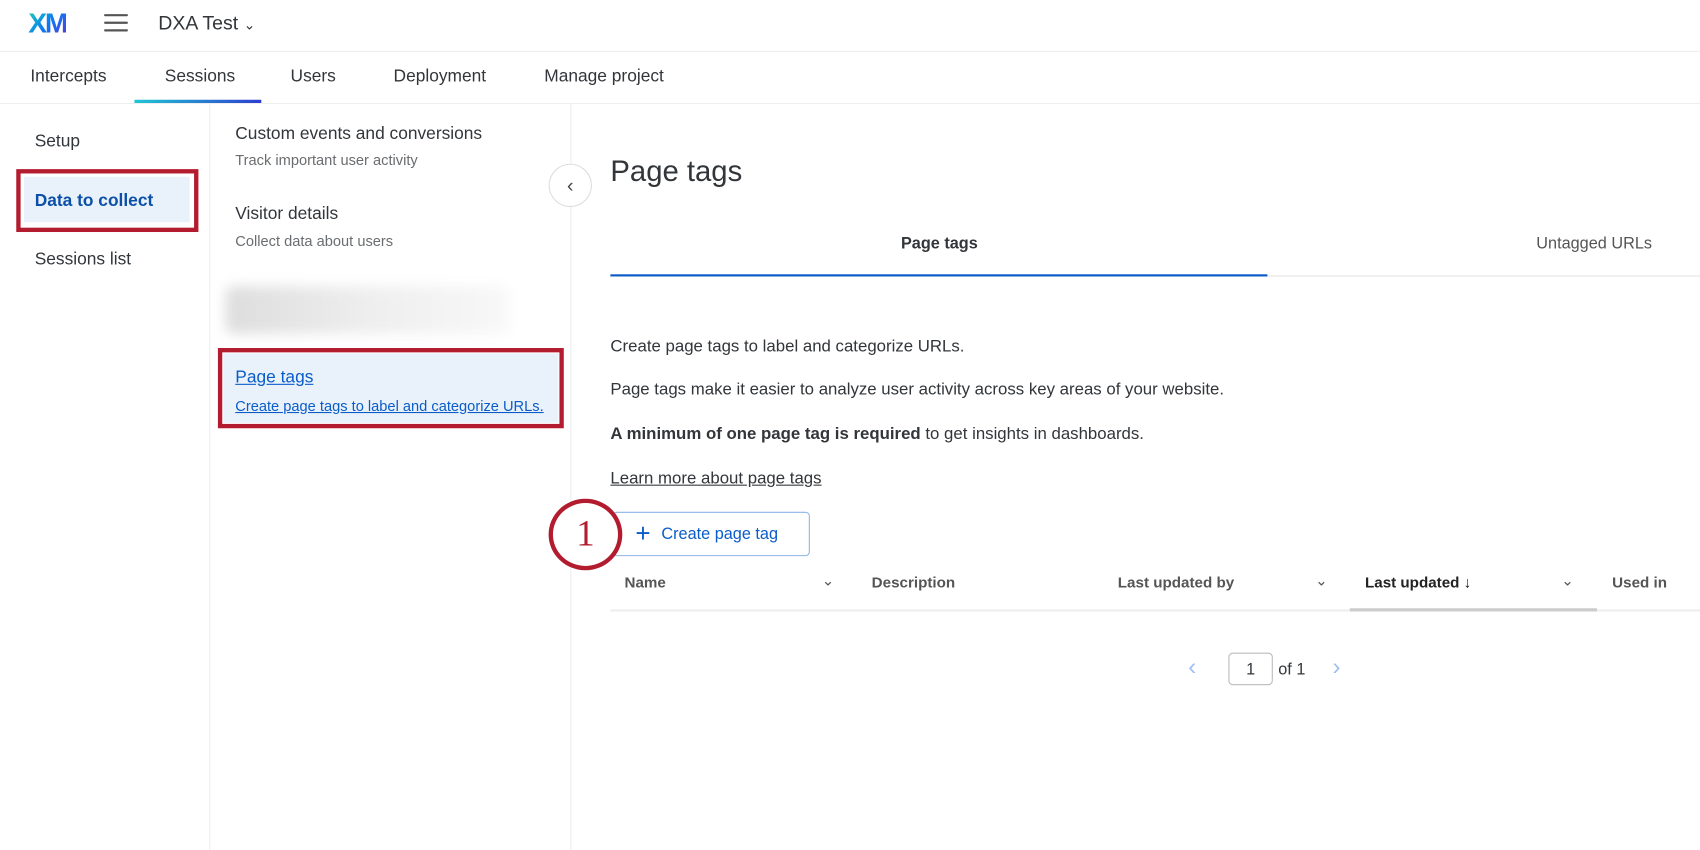 This screenshot has width=1700, height=850. Describe the element at coordinates (585, 534) in the screenshot. I see `step-marker: 1` at that location.